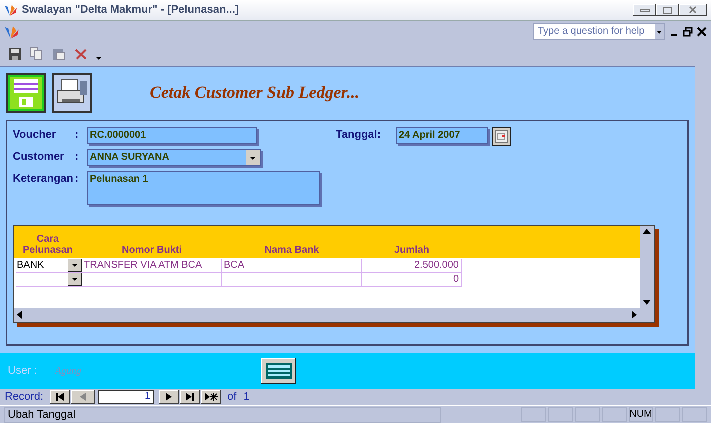 This screenshot has height=423, width=711. What do you see at coordinates (23, 371) in the screenshot?
I see `user-label: User :` at bounding box center [23, 371].